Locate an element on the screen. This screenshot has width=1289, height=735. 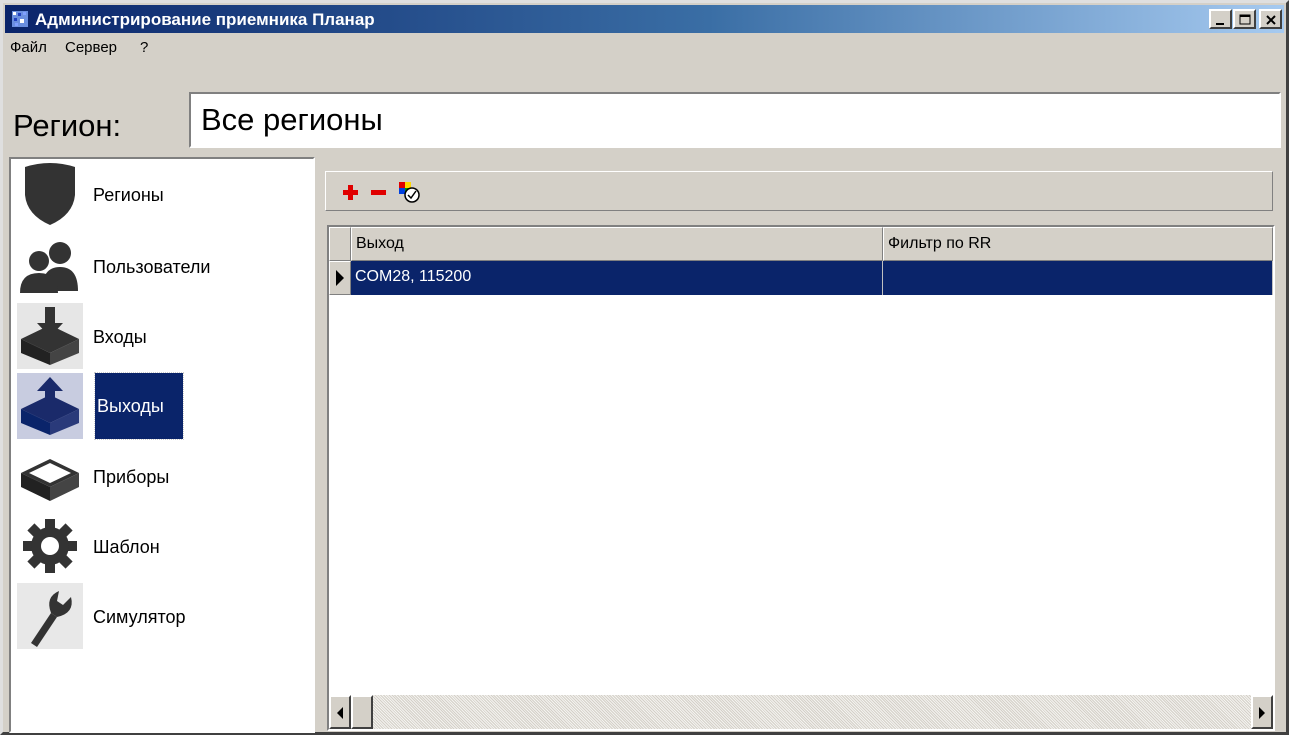
nav-label-template: Шаблон is located at coordinates (126, 547).